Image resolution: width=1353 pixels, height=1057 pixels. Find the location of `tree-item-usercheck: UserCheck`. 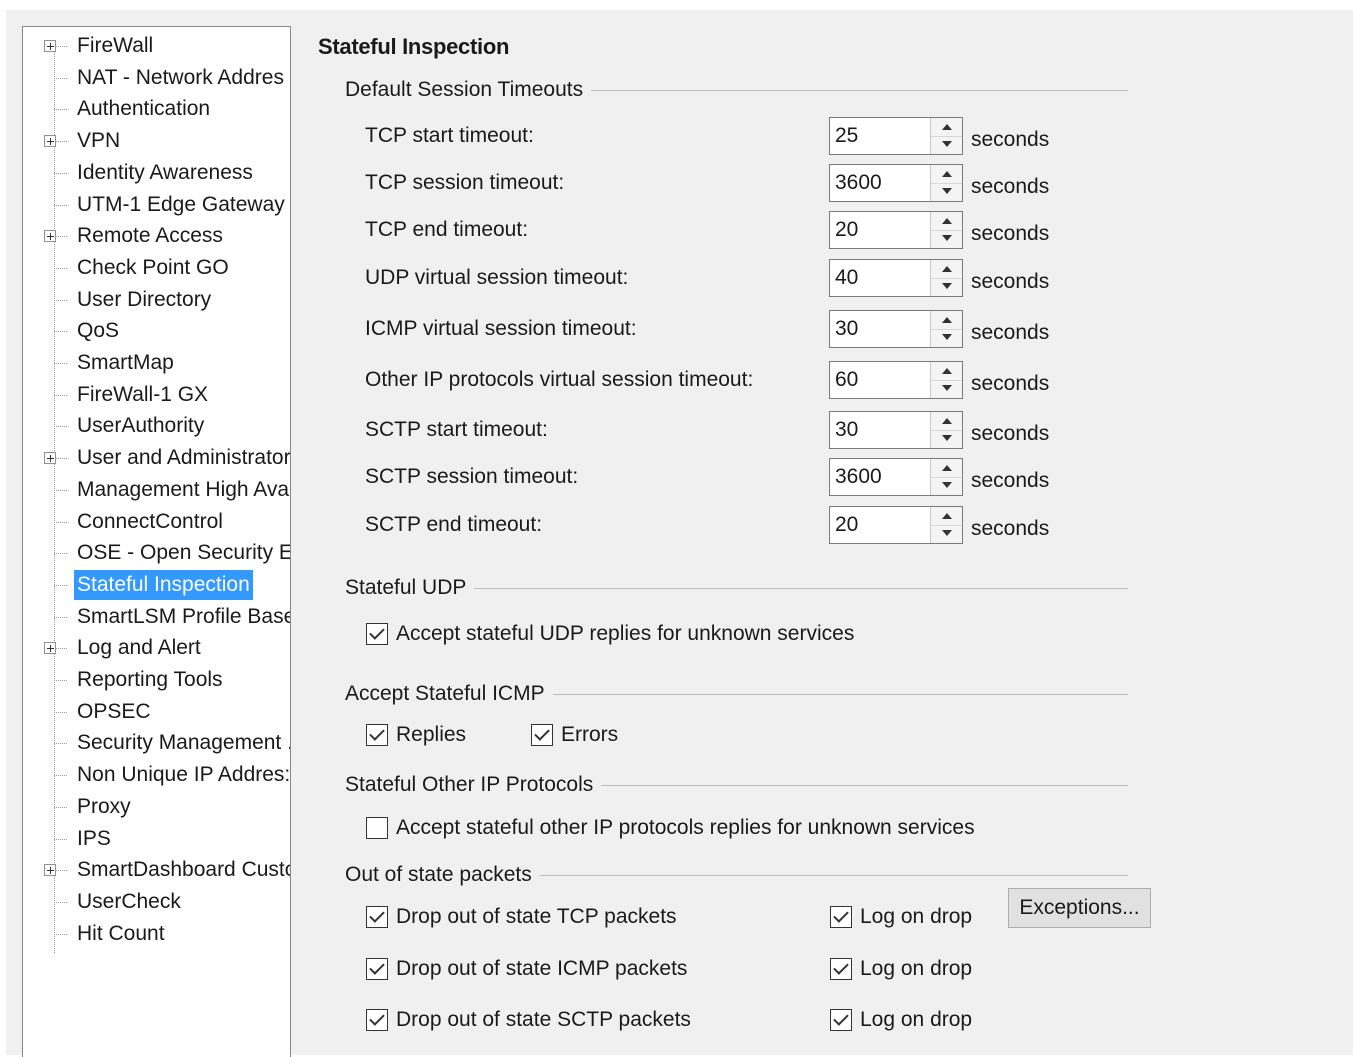

tree-item-usercheck: UserCheck is located at coordinates (156, 902).